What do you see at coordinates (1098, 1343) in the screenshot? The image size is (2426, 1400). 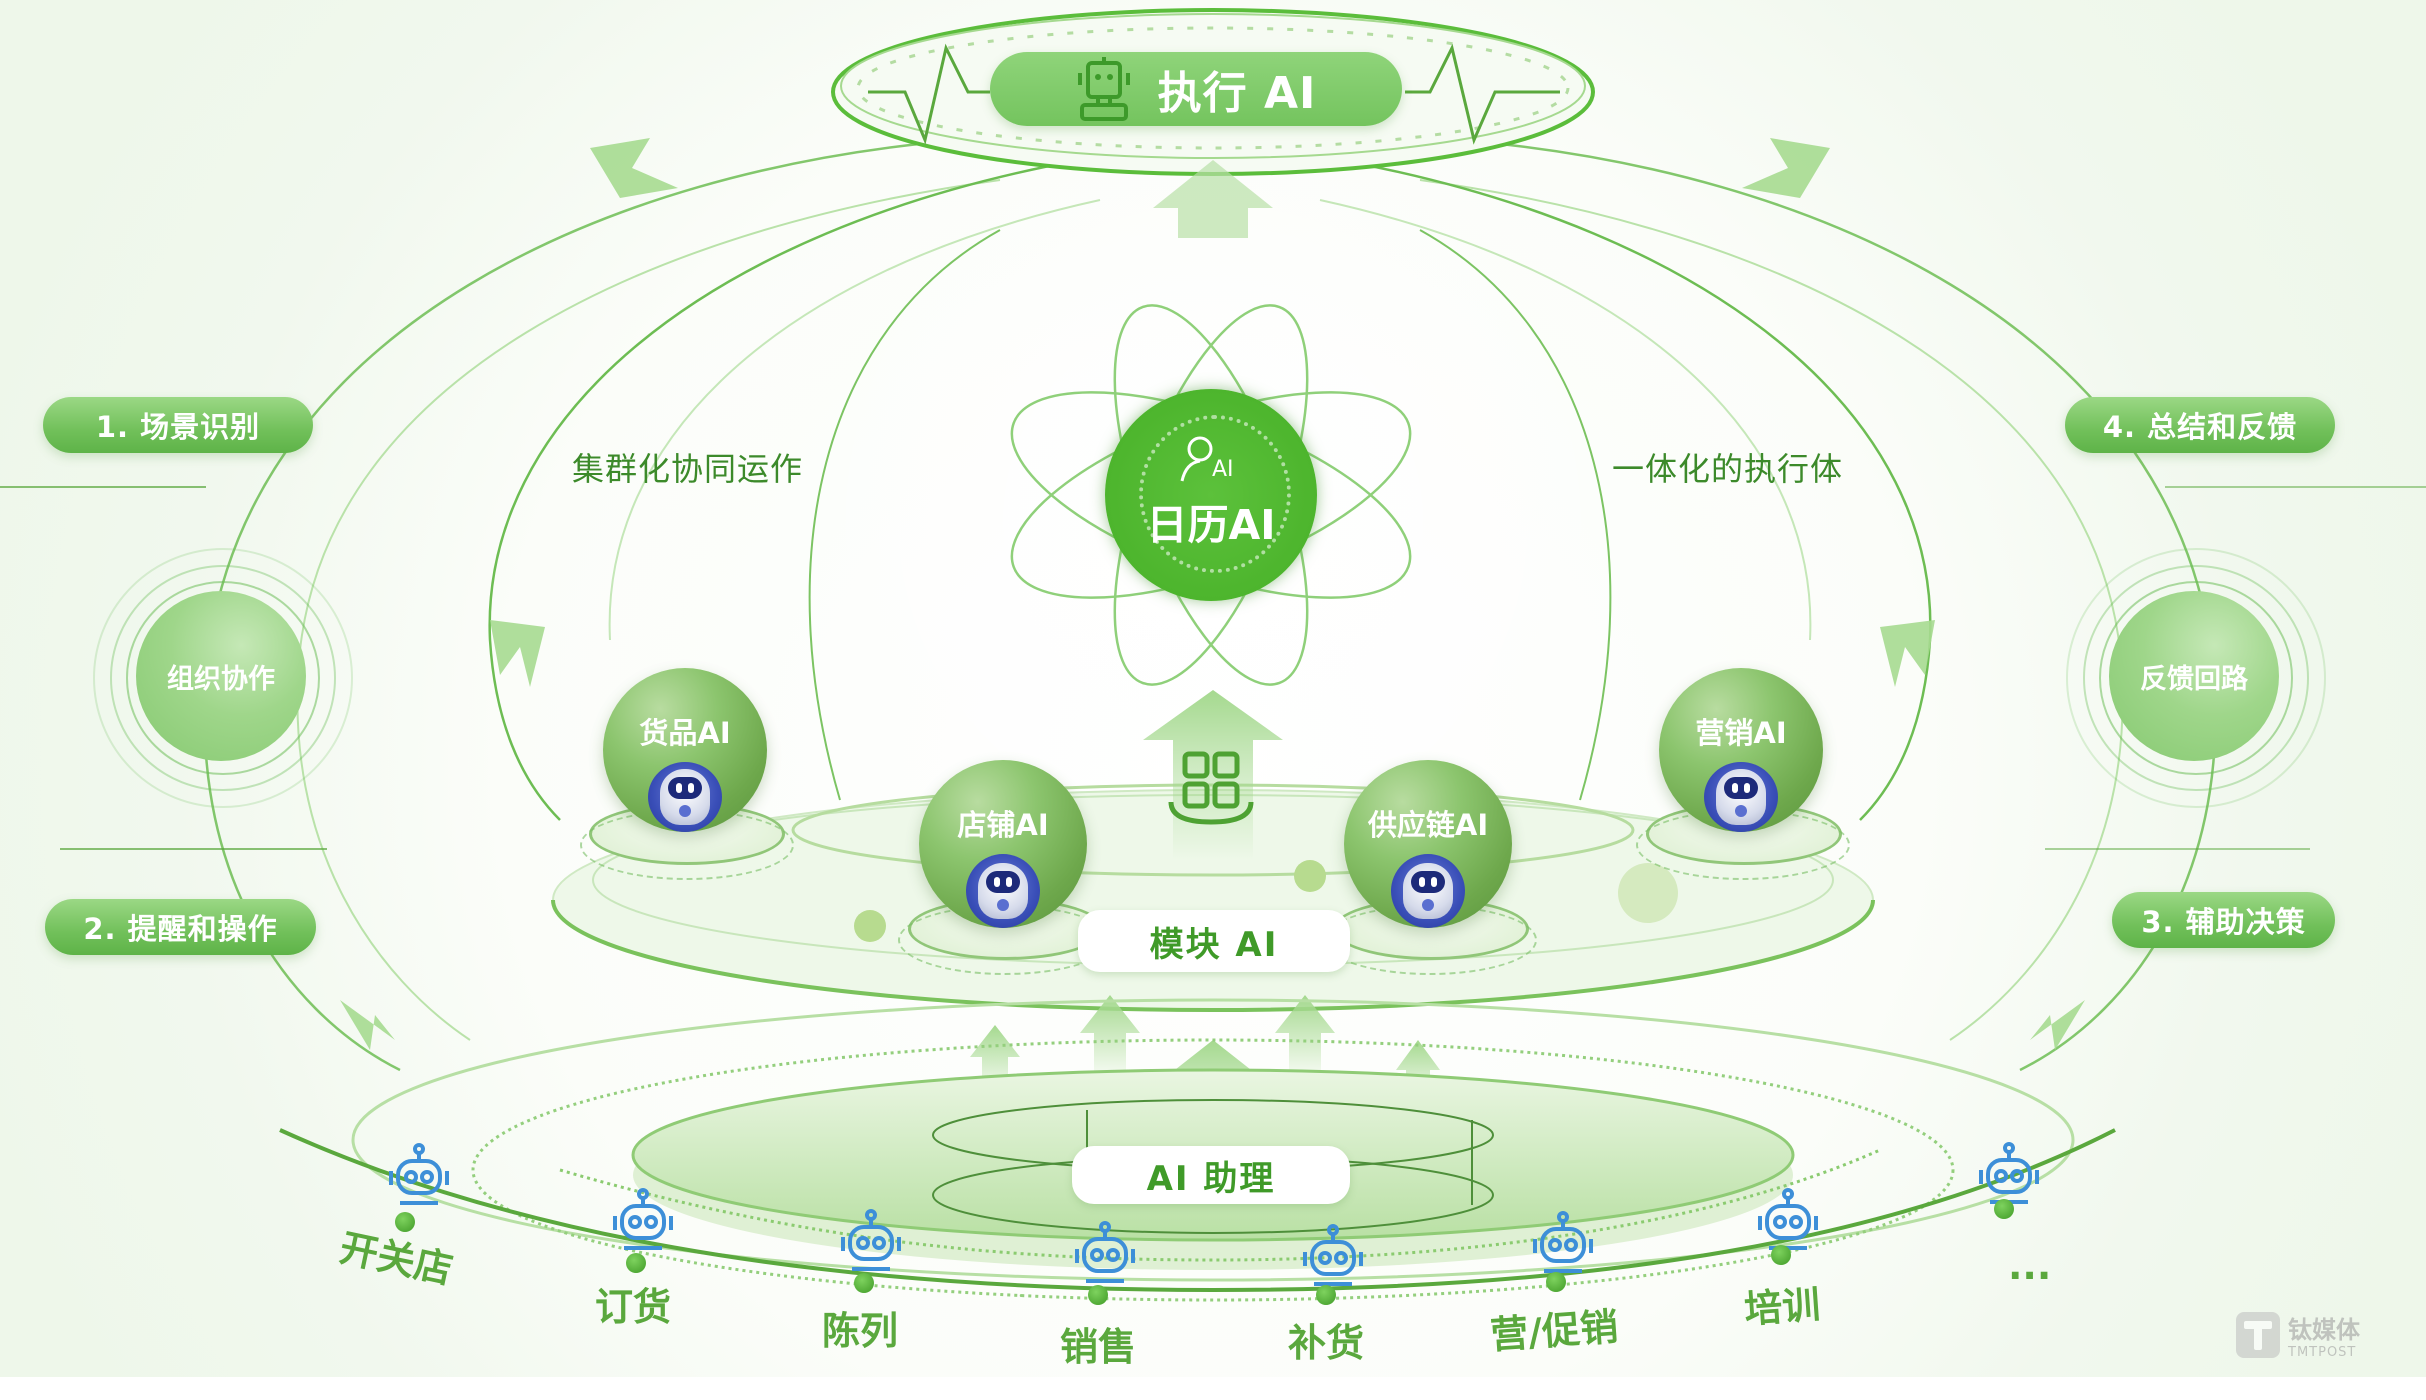 I see `scenario-label: 销售` at bounding box center [1098, 1343].